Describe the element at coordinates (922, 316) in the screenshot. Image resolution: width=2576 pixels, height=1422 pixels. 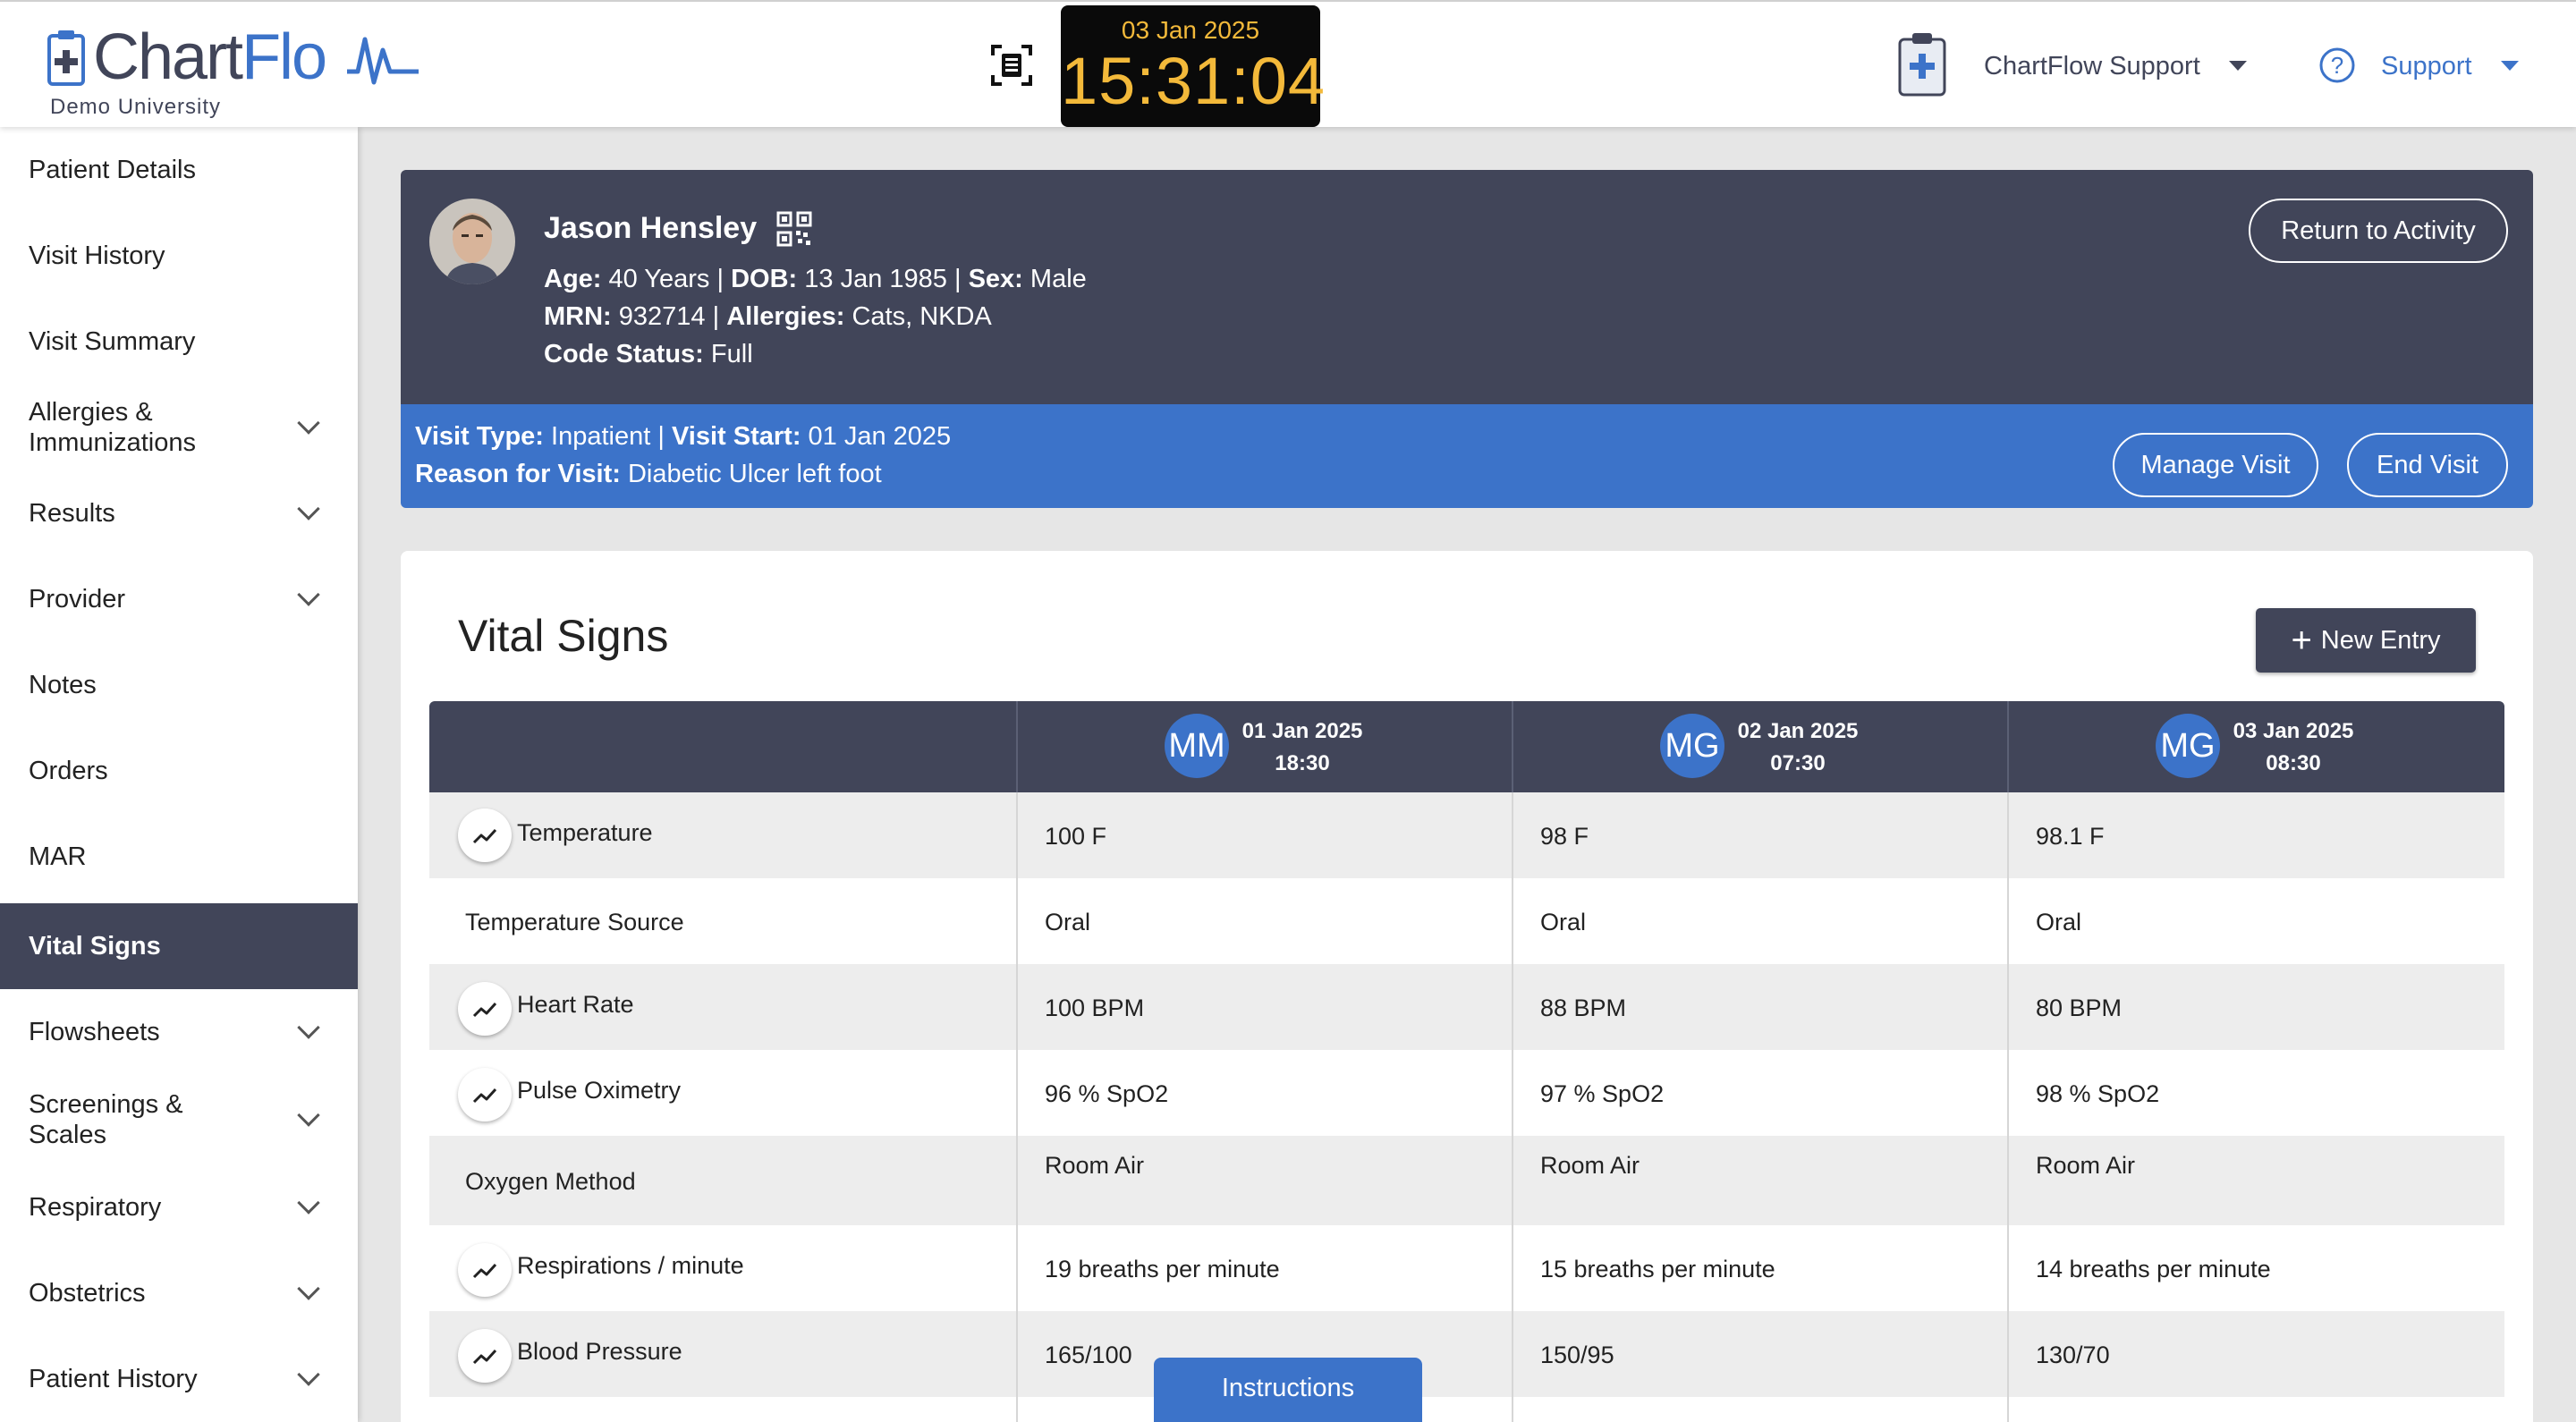
I see `allergies-value: Cats, NKDA` at that location.